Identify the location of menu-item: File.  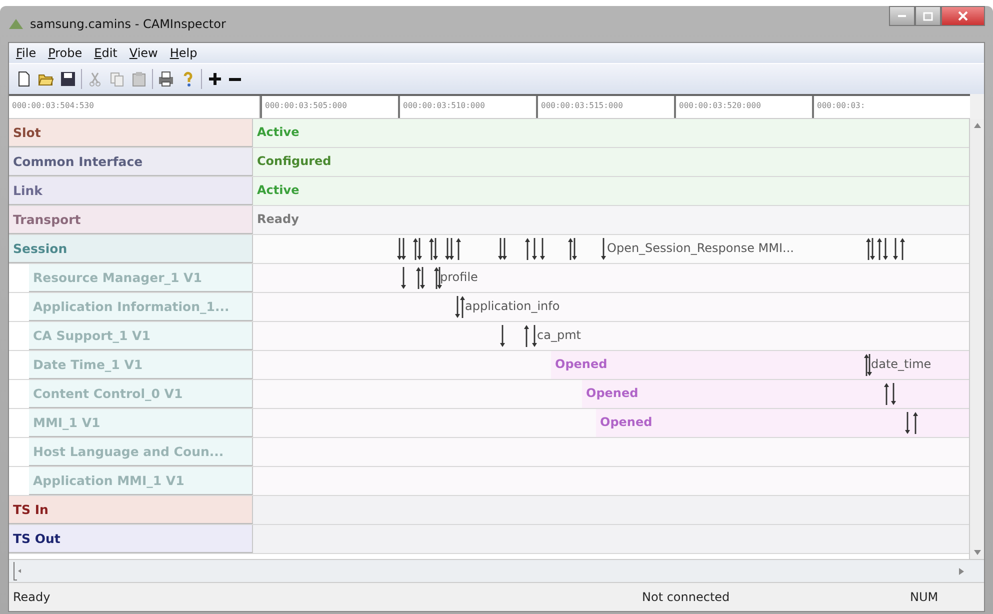
(26, 53).